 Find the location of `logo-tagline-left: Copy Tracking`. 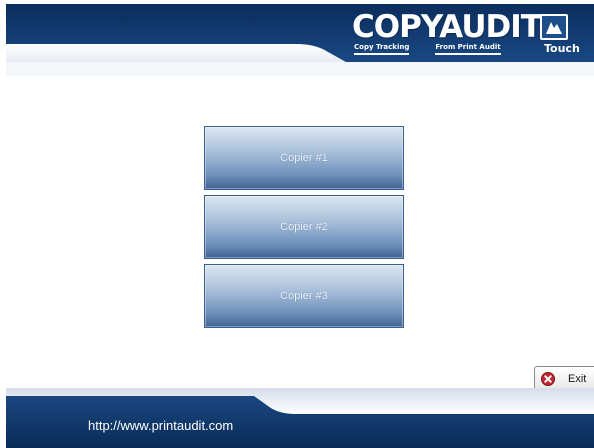

logo-tagline-left: Copy Tracking is located at coordinates (382, 49).